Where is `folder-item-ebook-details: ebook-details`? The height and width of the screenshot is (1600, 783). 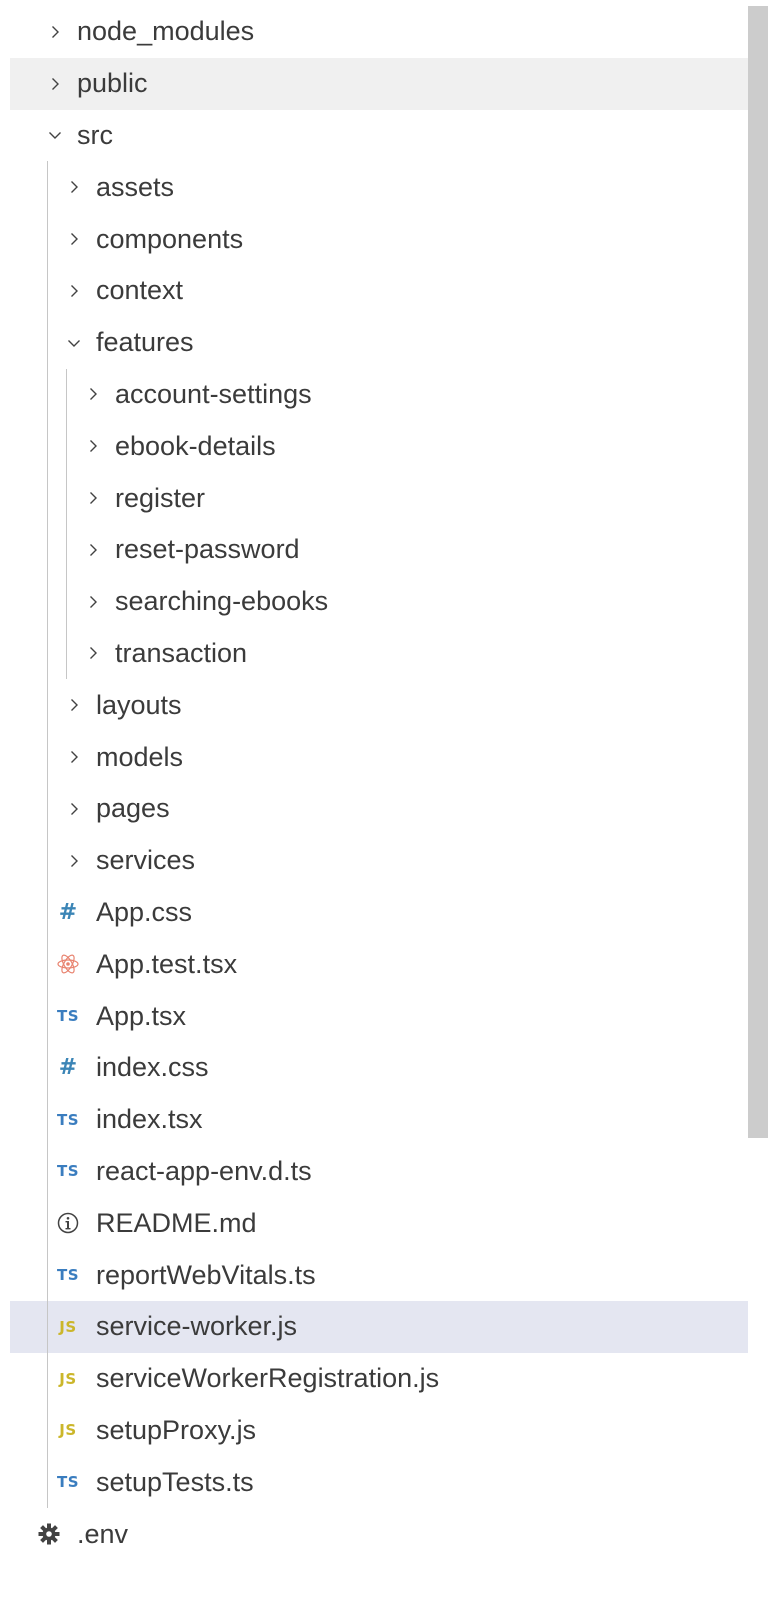
folder-item-ebook-details: ebook-details is located at coordinates (388, 446).